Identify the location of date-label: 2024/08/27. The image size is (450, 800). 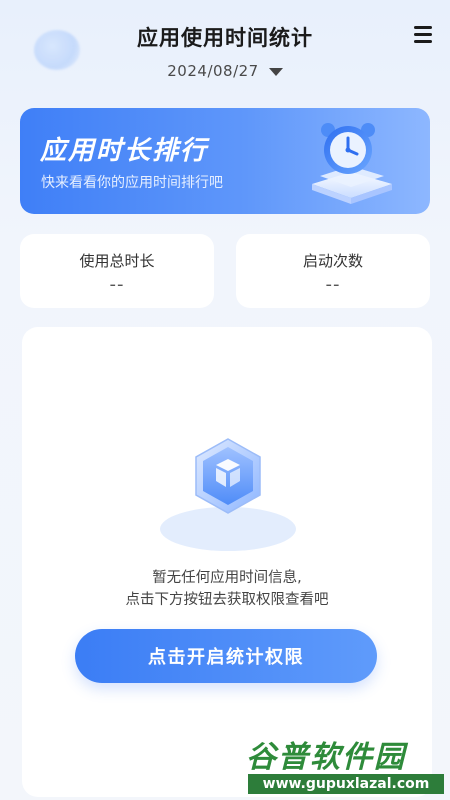
(213, 71).